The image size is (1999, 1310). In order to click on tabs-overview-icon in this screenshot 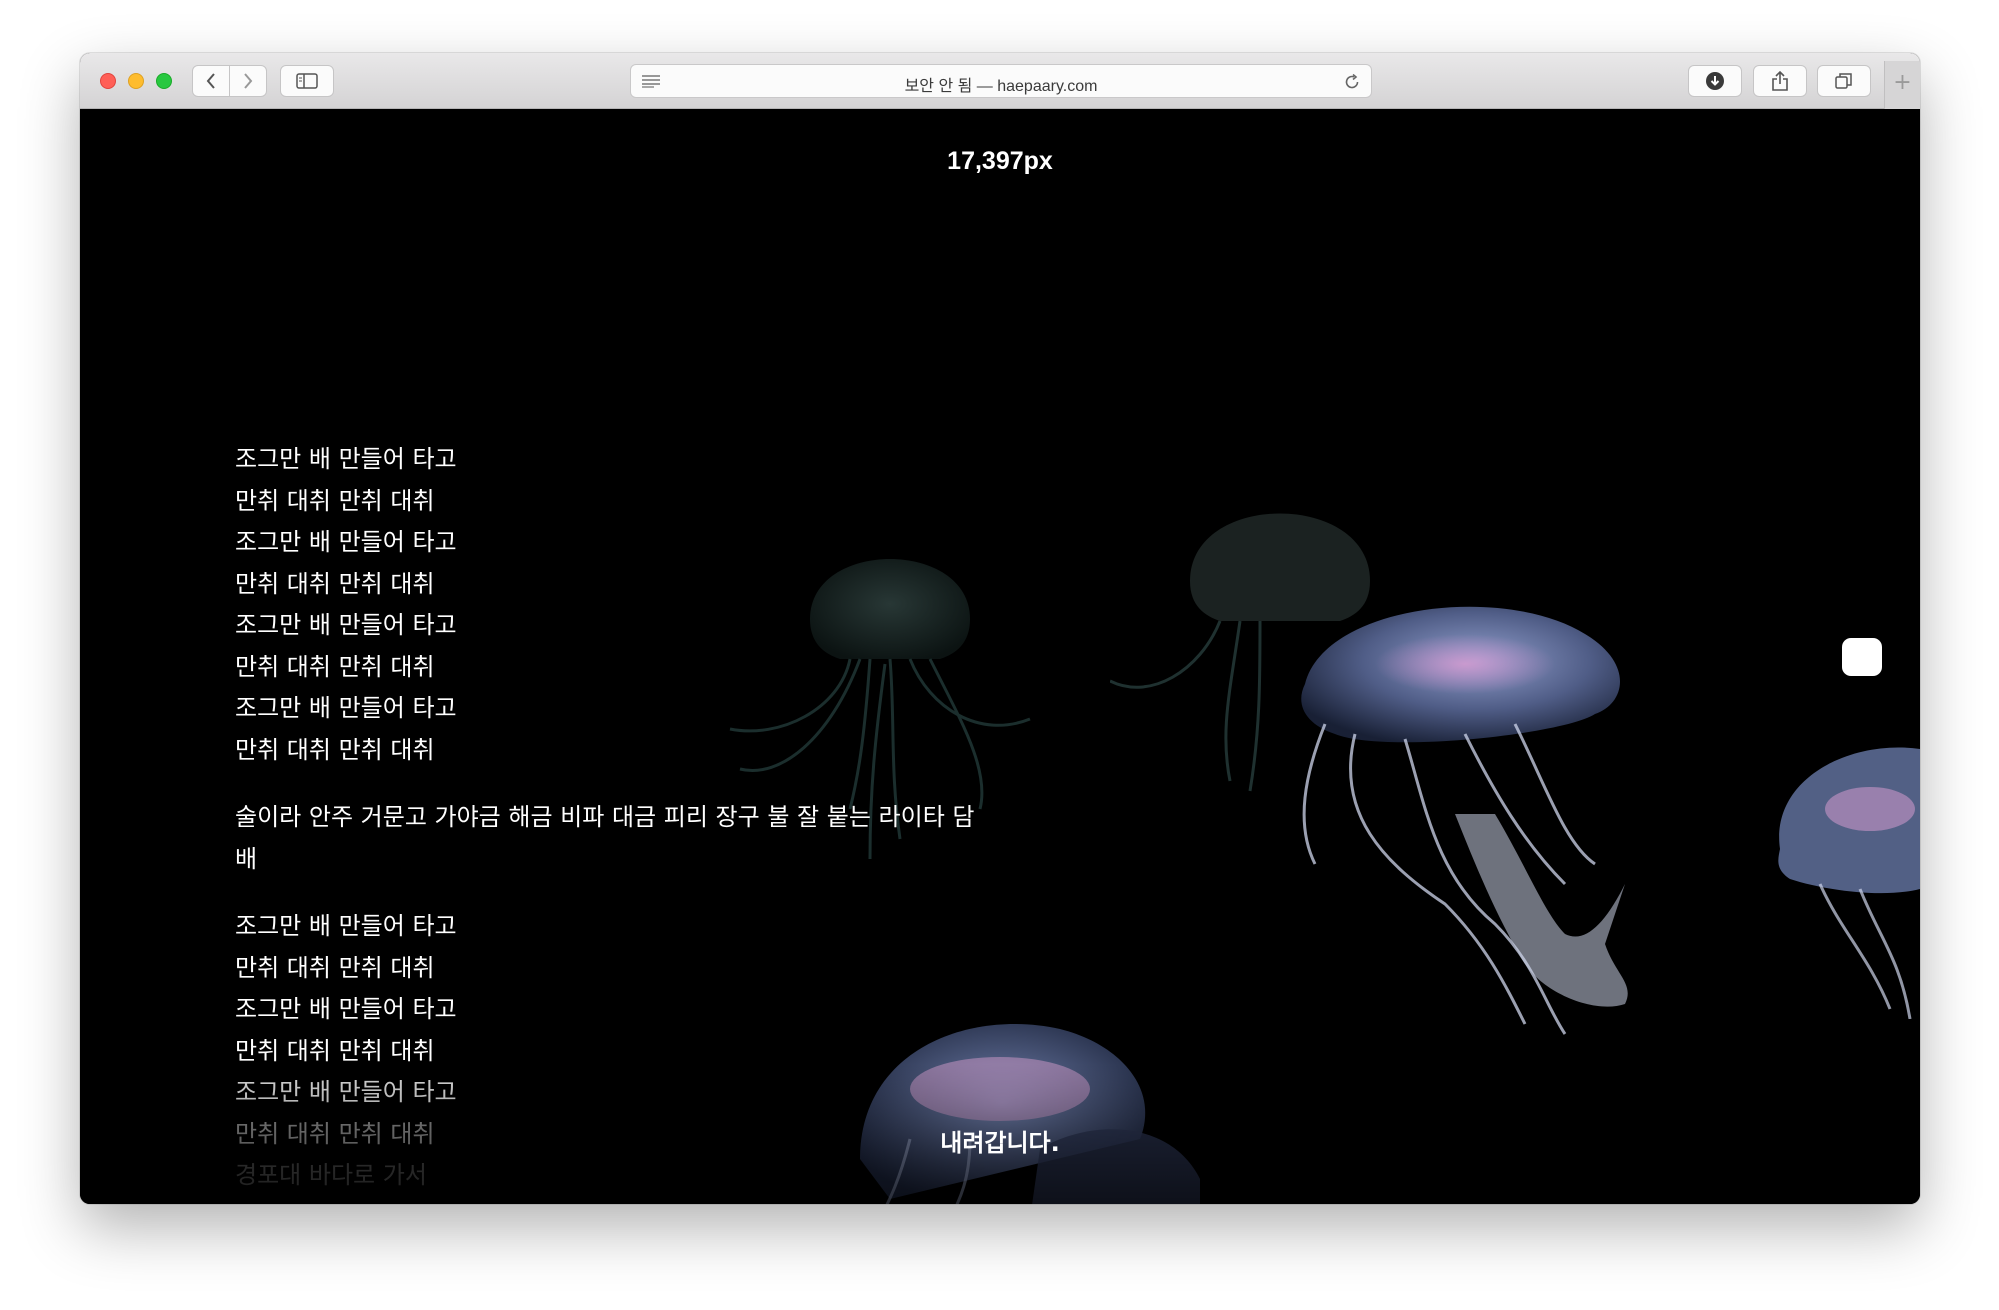, I will do `click(1843, 81)`.